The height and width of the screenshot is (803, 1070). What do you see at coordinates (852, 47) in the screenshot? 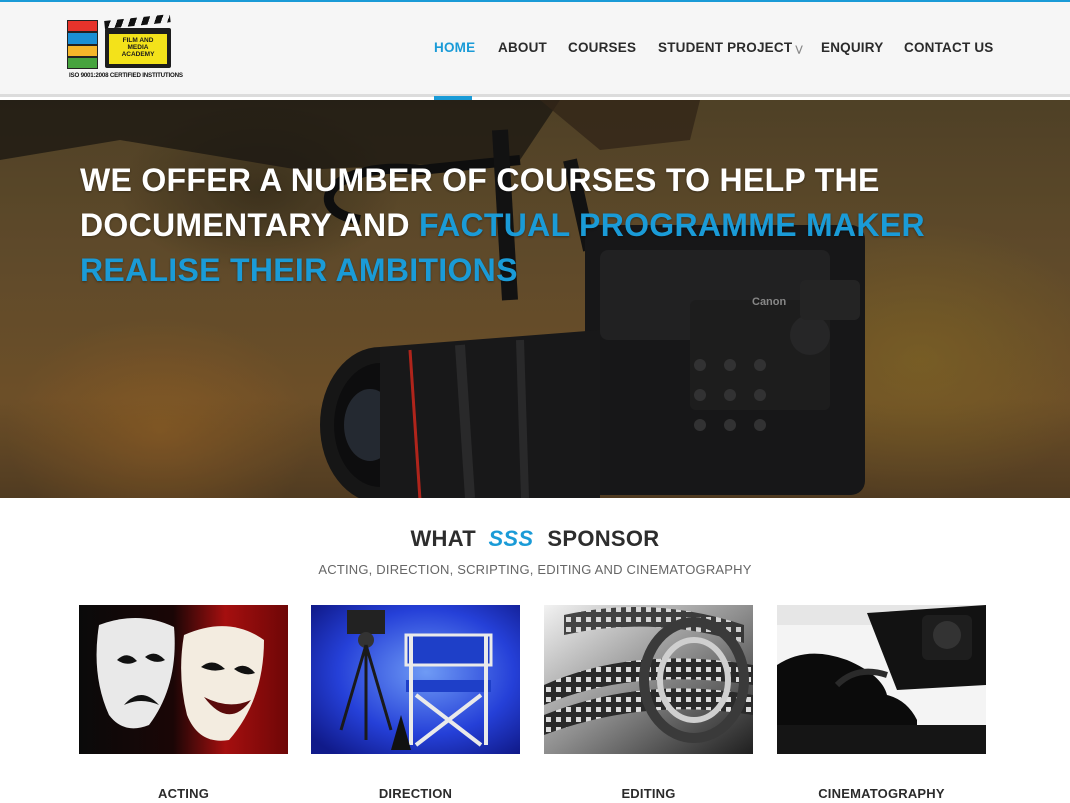
I see `nav-enquiry: ENQUIRY` at bounding box center [852, 47].